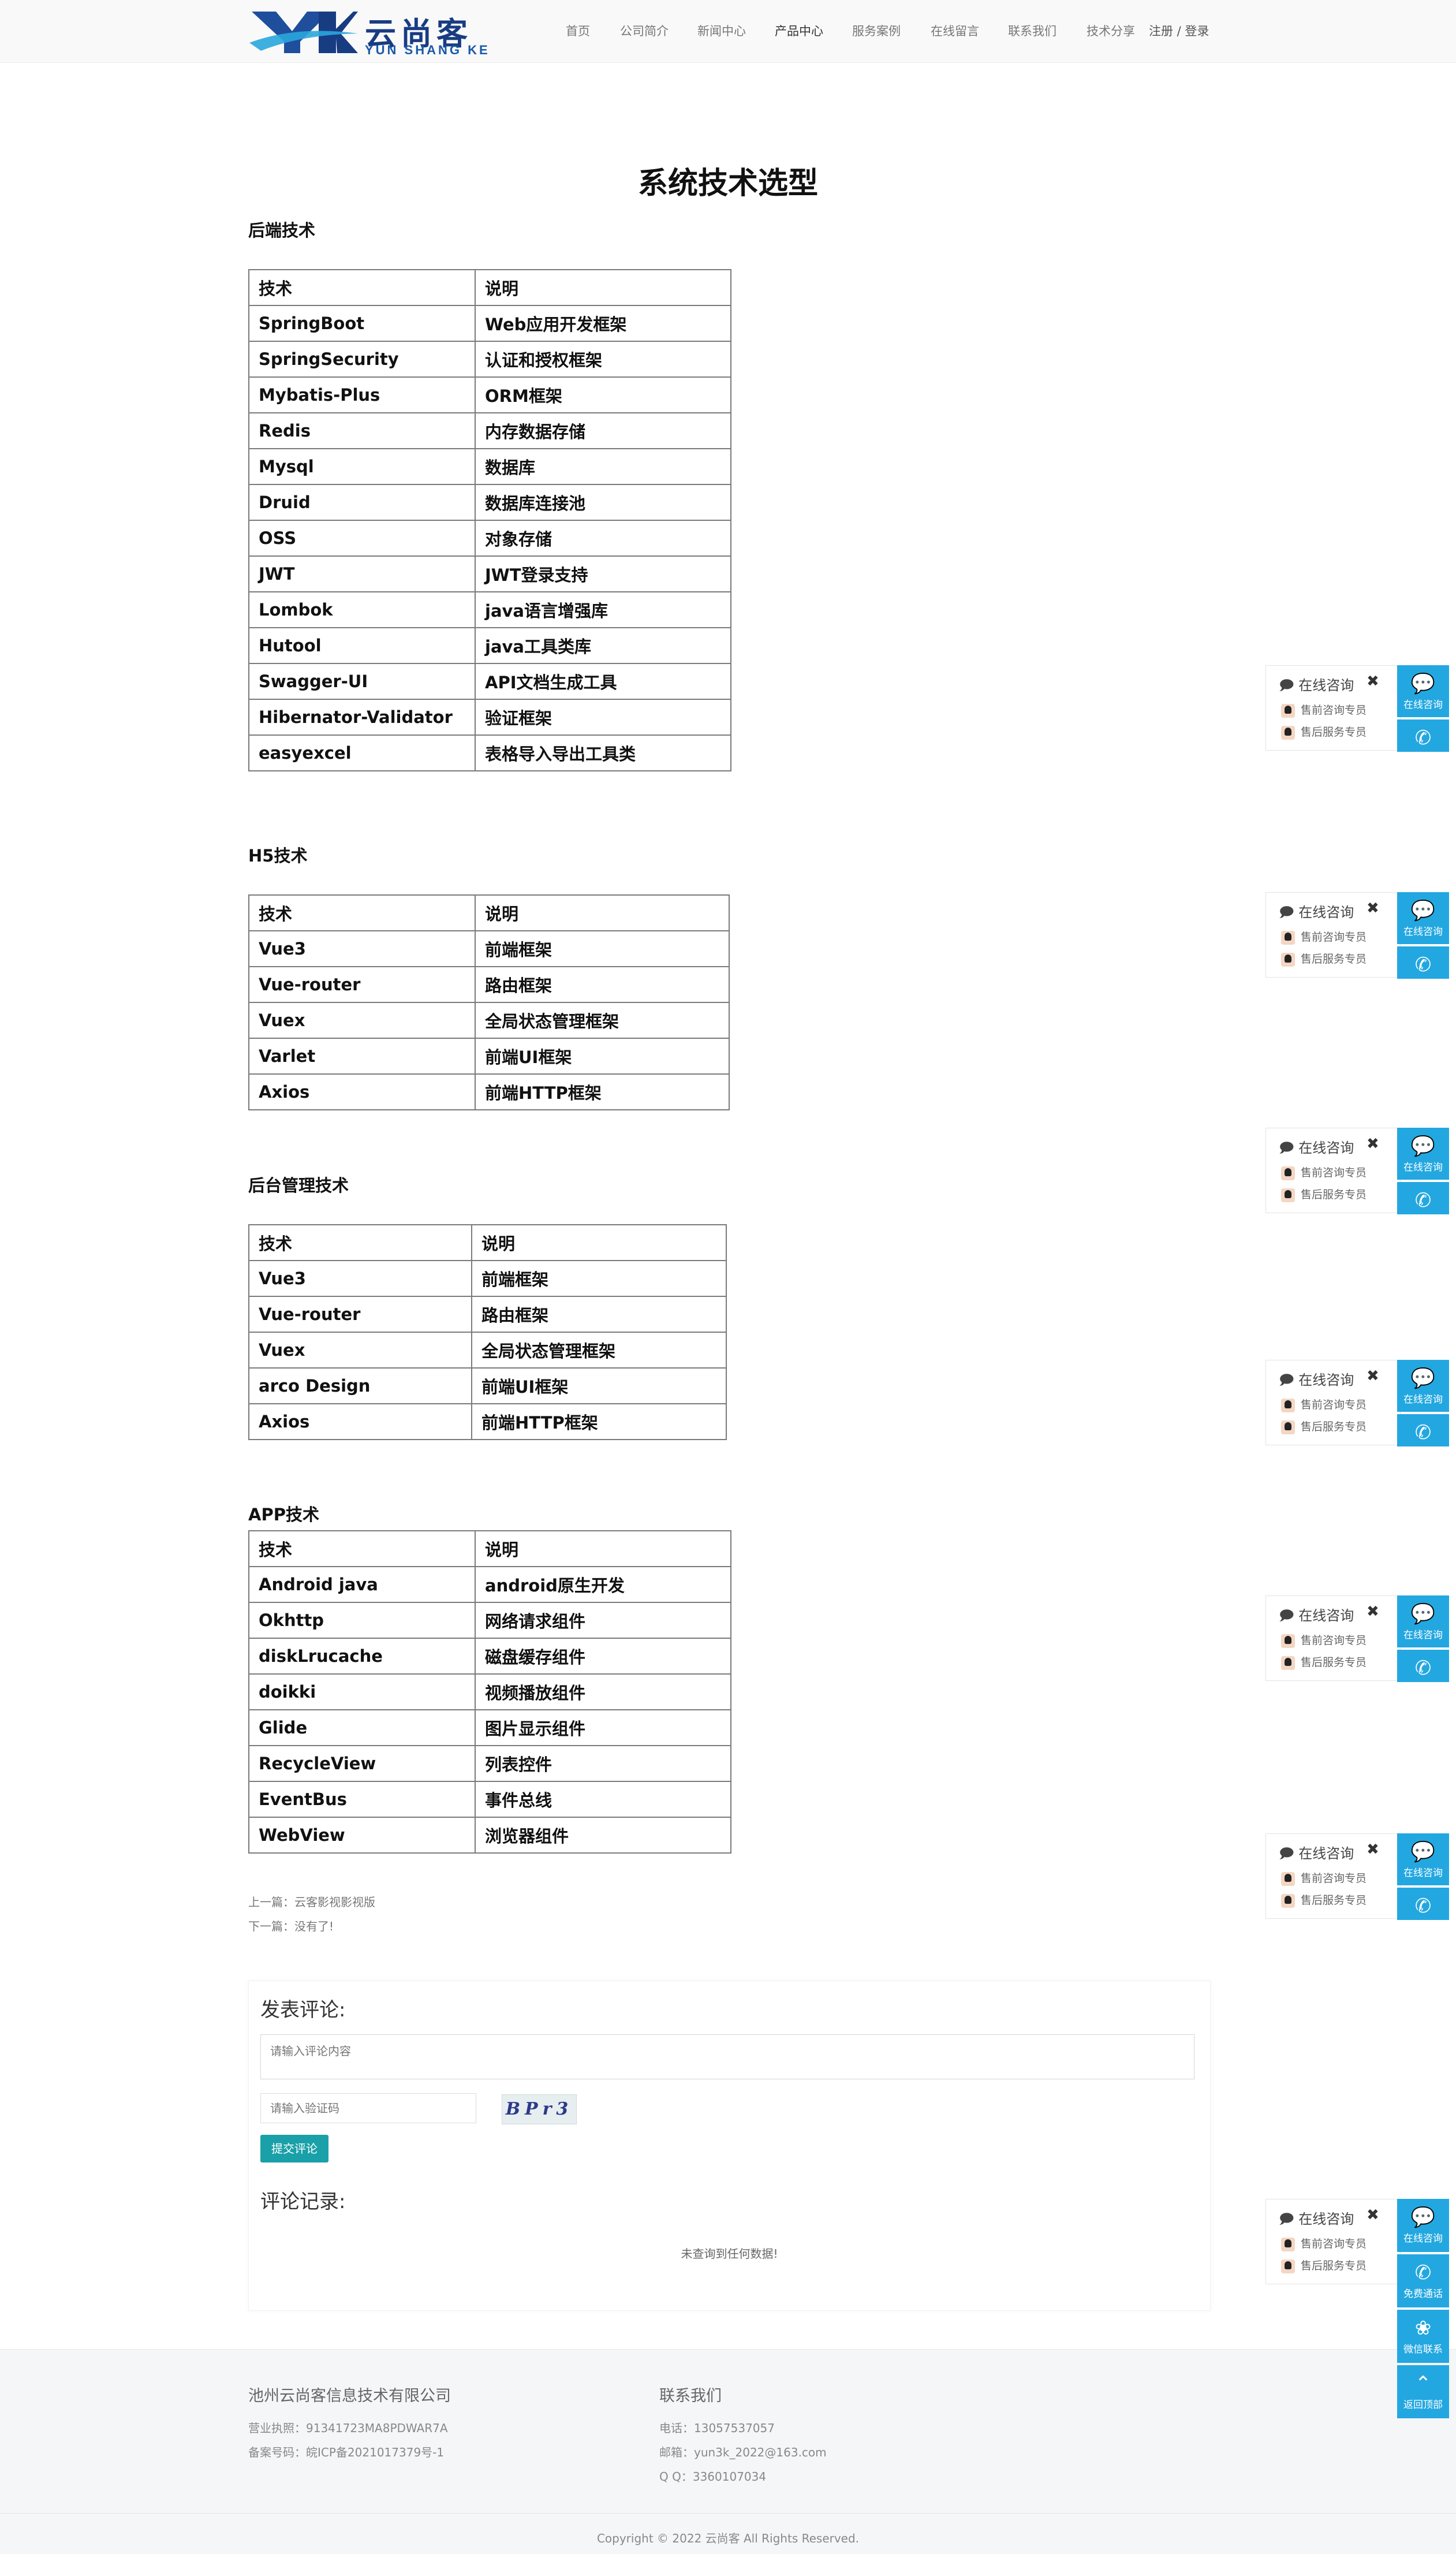 The height and width of the screenshot is (2554, 1456). I want to click on prev-article-link: 上一篇：云客影视影视版, so click(311, 1901).